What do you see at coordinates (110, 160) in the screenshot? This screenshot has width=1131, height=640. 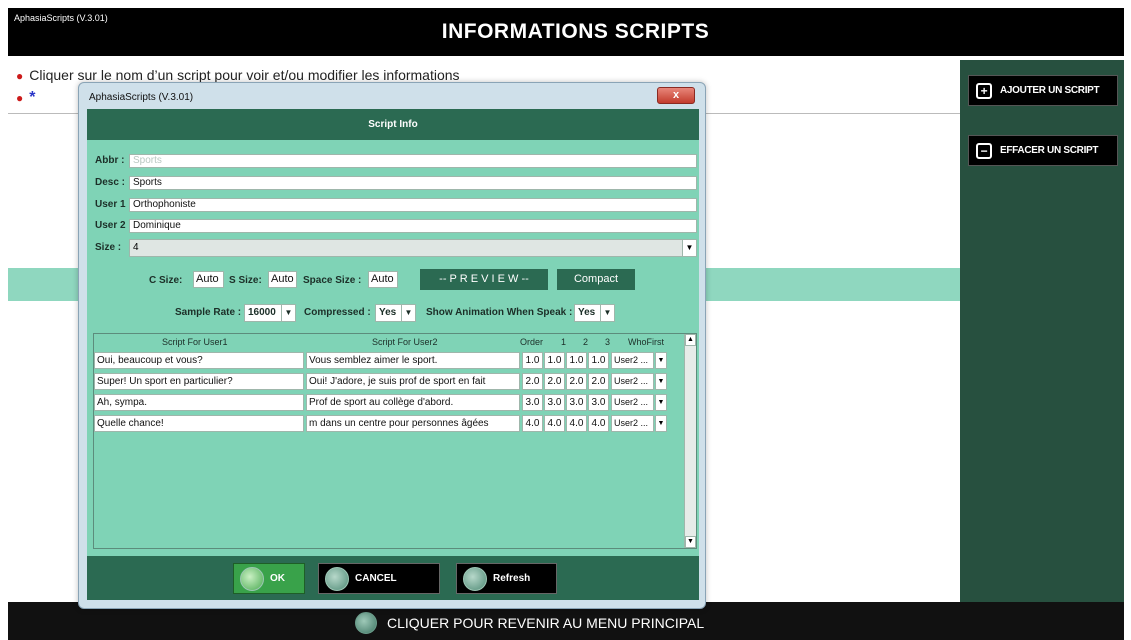 I see `abbr-label: Abbr :` at bounding box center [110, 160].